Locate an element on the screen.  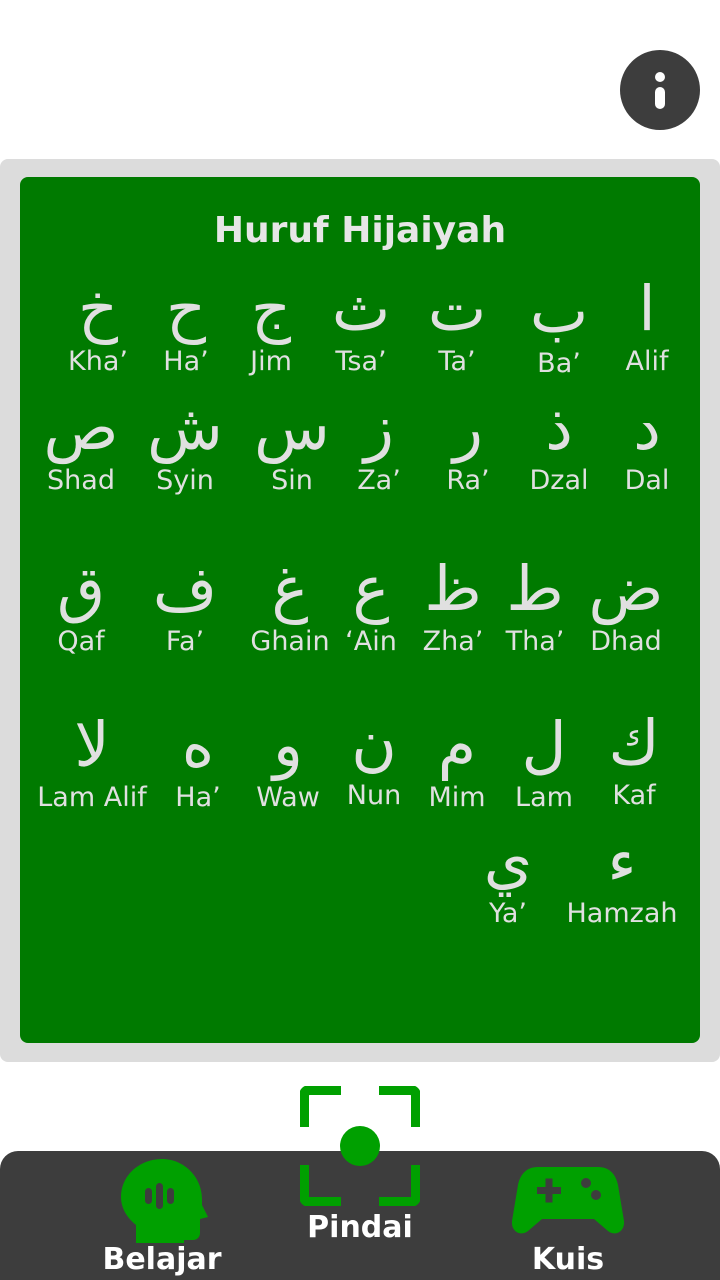
letter-card: ش Syin is located at coordinates (185, 445).